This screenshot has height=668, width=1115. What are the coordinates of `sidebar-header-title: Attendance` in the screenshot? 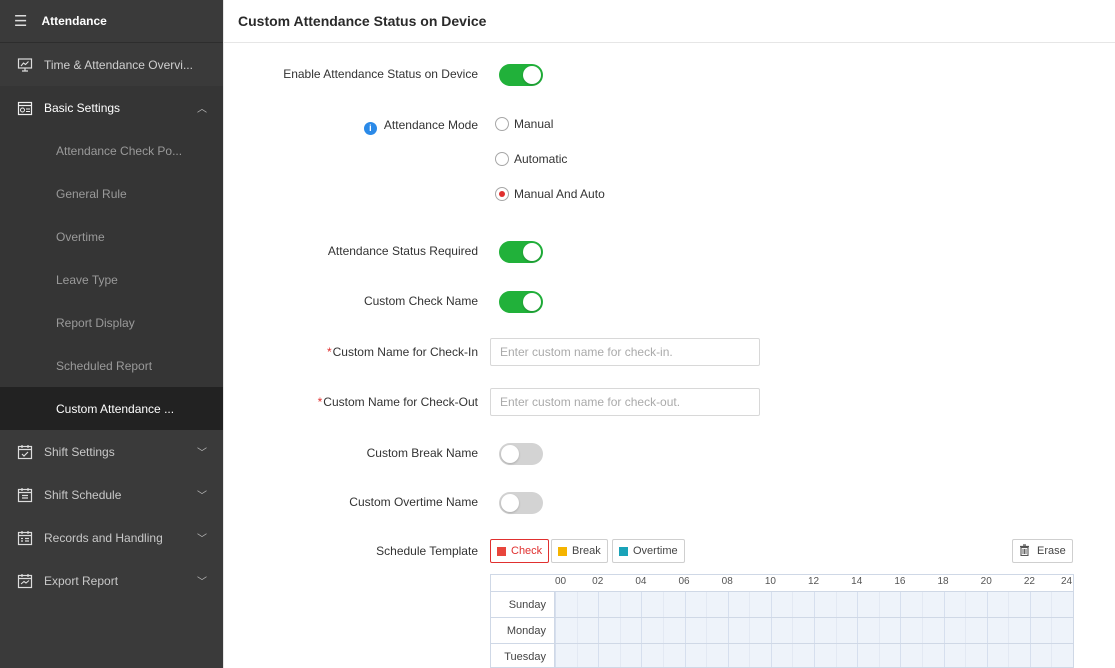 It's located at (74, 21).